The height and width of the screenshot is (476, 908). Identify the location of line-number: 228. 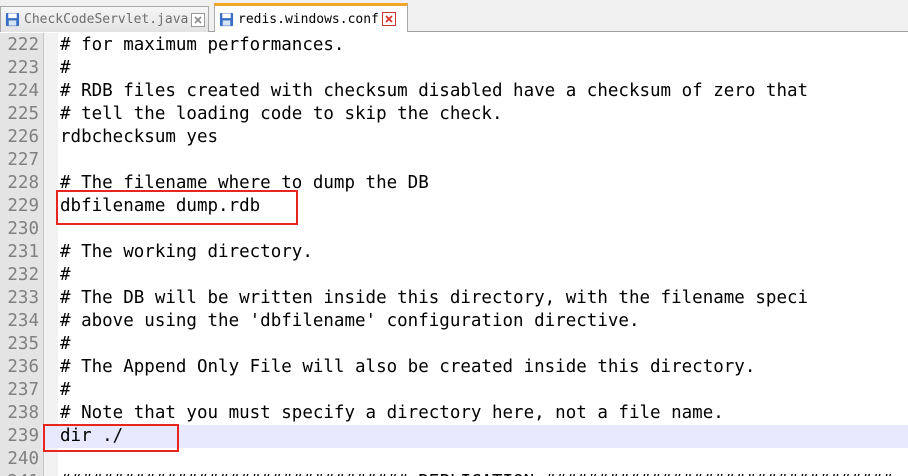
(23, 183).